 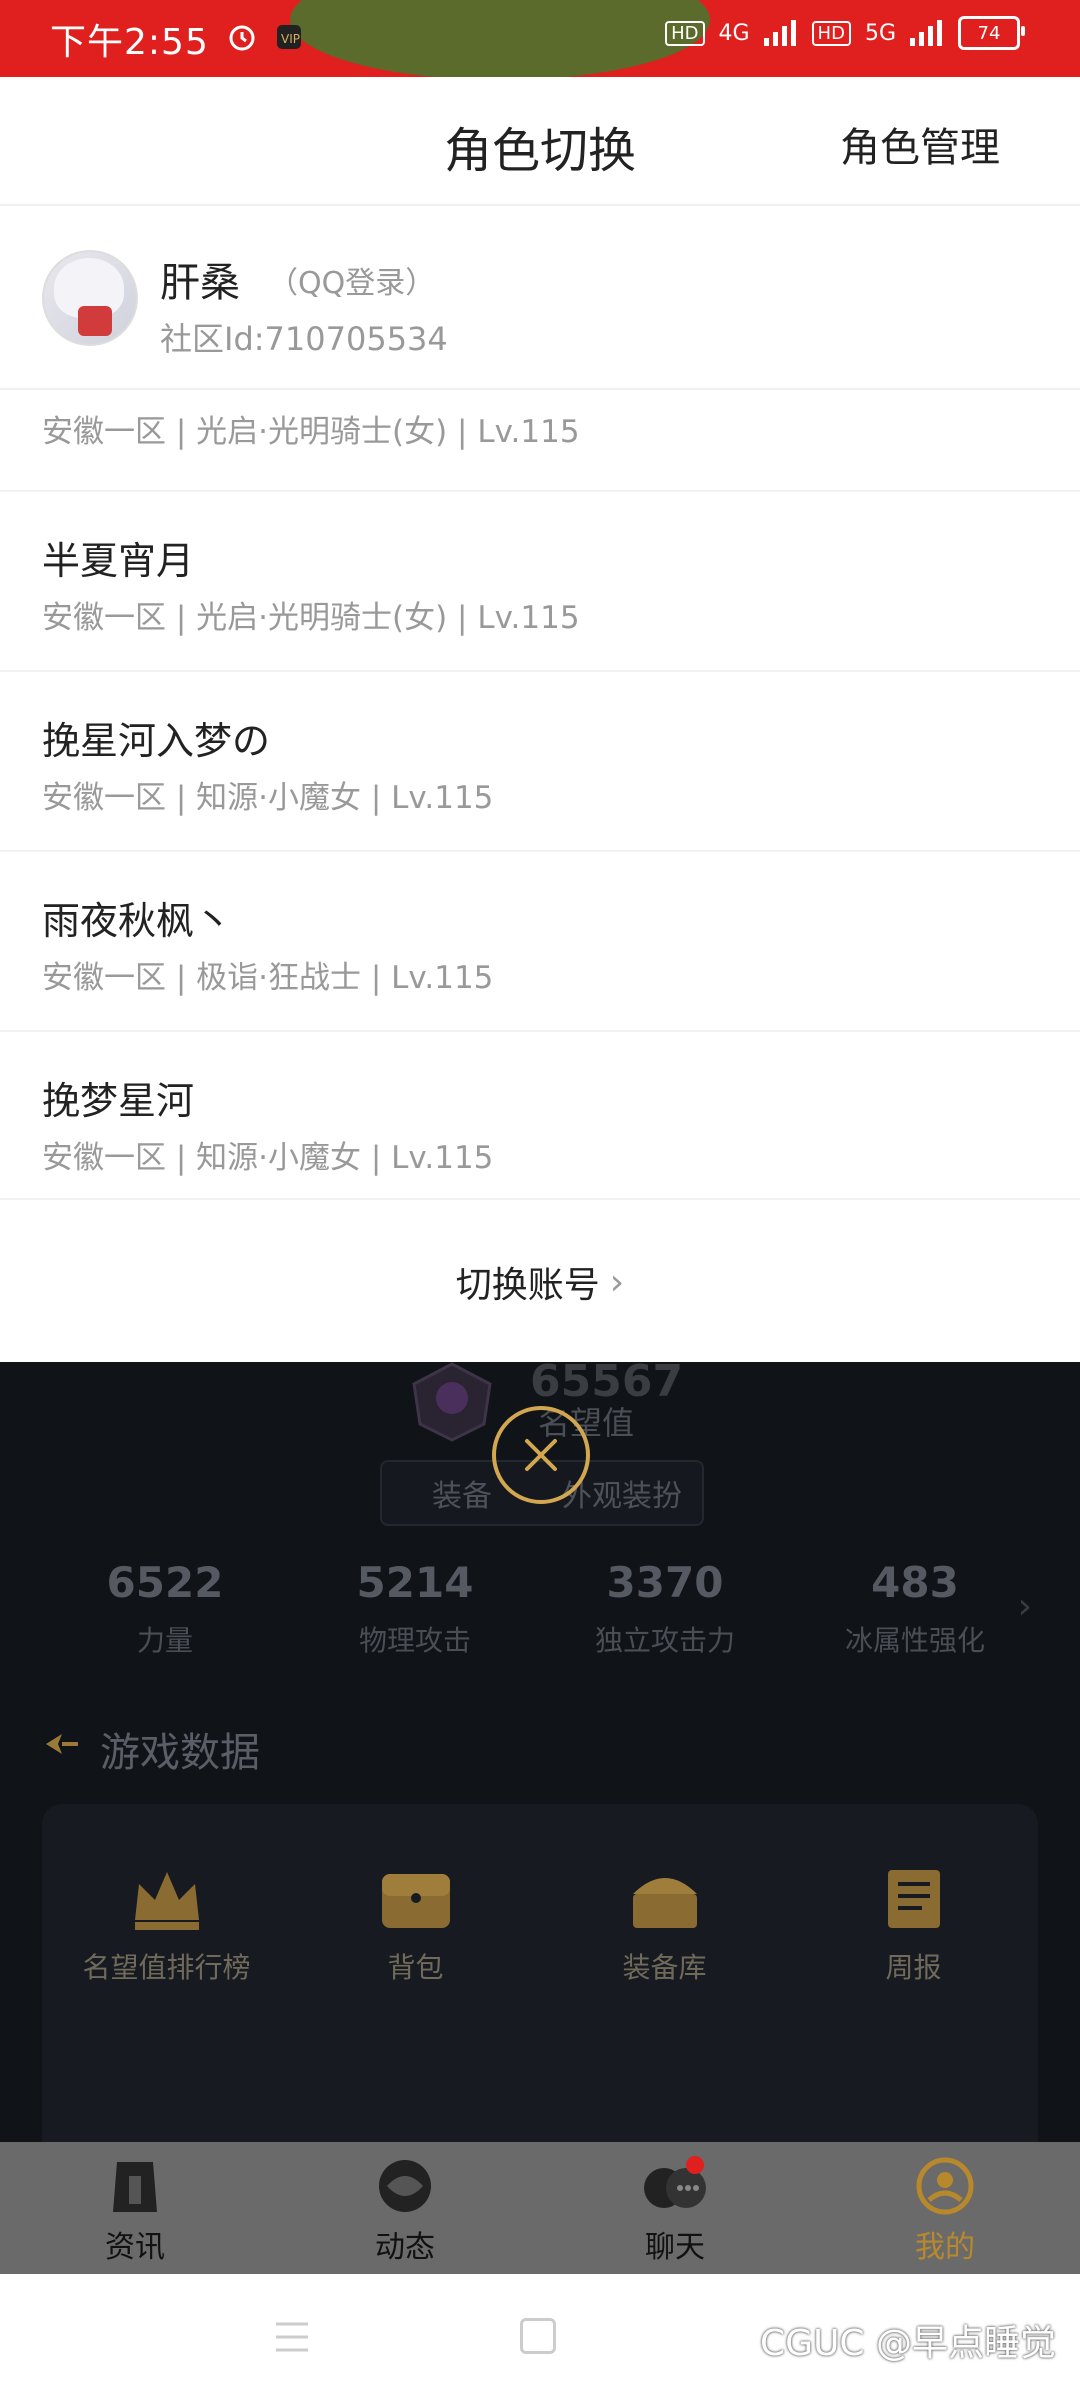 What do you see at coordinates (540, 582) in the screenshot?
I see `role-item: 半夏宵月 安徽一区 | 光启·光明骑士(女) | Lv.115` at bounding box center [540, 582].